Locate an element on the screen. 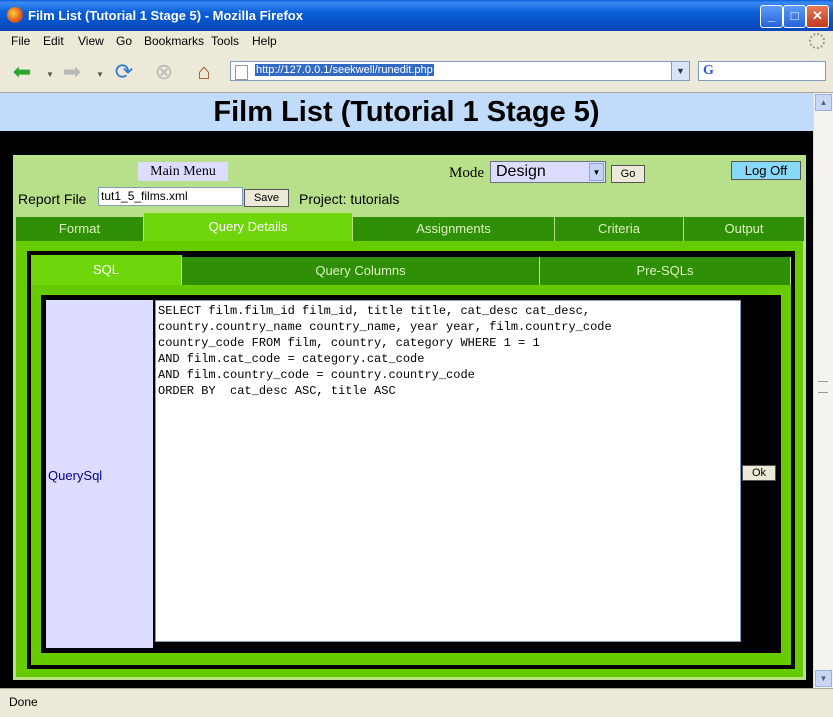 The width and height of the screenshot is (833, 717). address-dropdown-icon: ▼ is located at coordinates (680, 71).